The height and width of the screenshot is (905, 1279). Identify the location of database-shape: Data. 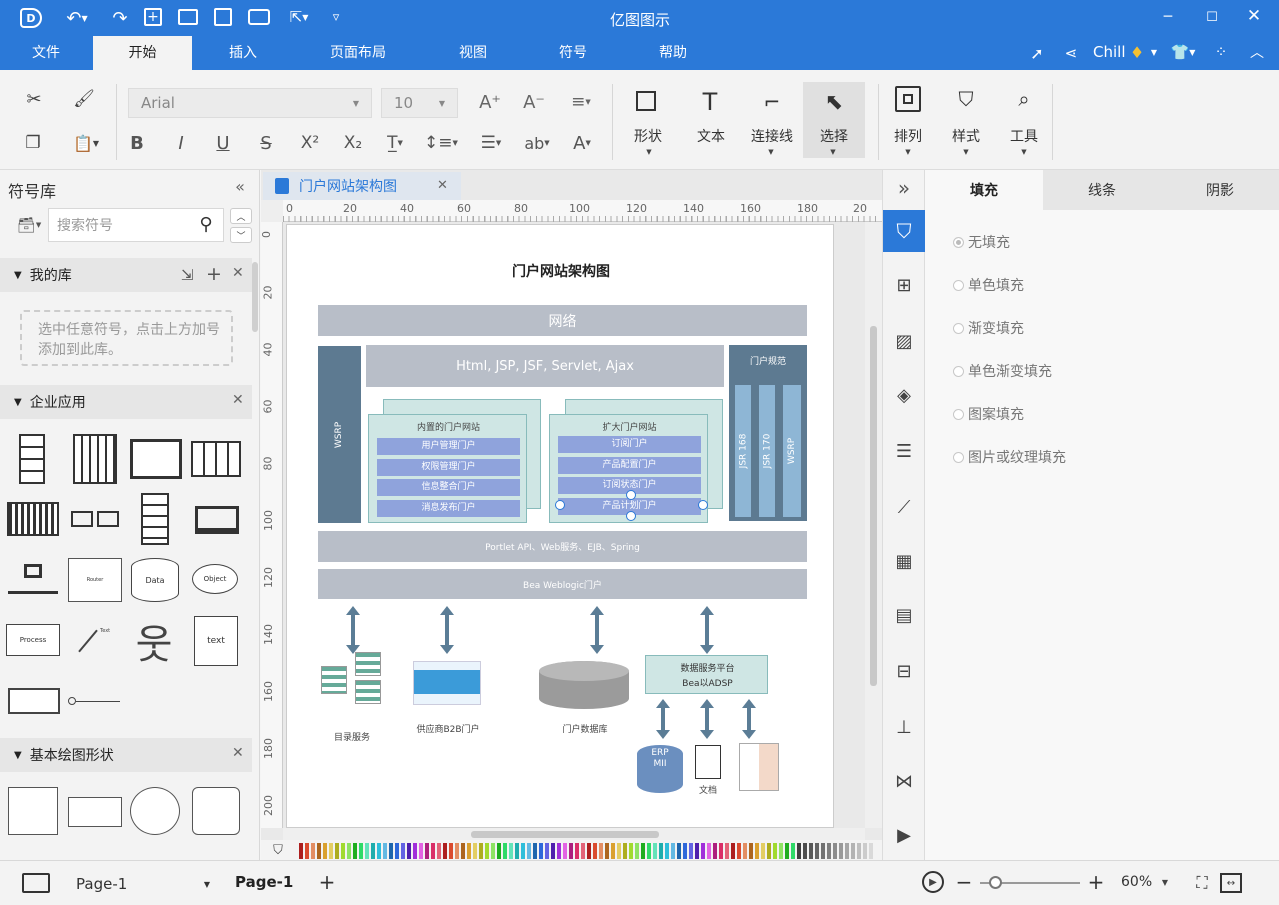
(155, 580).